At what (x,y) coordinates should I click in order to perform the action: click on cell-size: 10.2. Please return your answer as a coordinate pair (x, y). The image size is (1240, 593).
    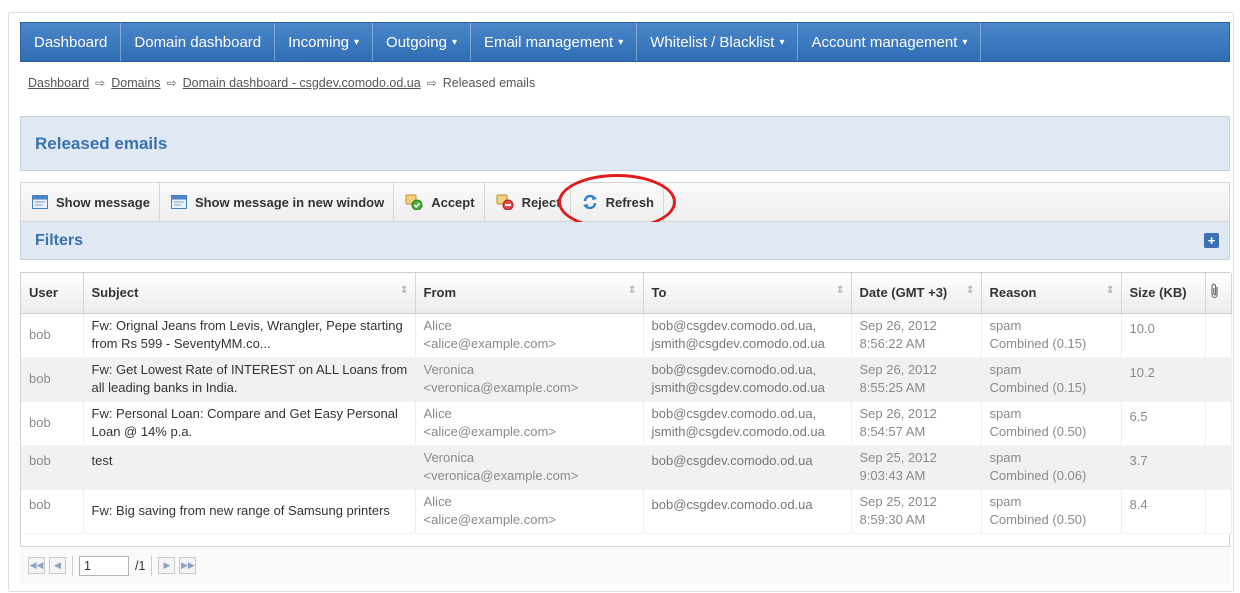
    Looking at the image, I should click on (1163, 379).